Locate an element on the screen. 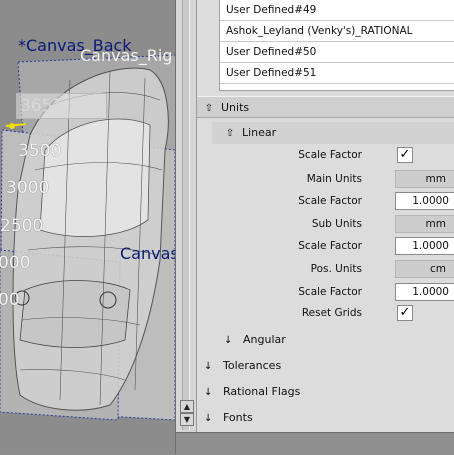 The height and width of the screenshot is (455, 454). sub-units-label: Sub Units is located at coordinates (336, 224).